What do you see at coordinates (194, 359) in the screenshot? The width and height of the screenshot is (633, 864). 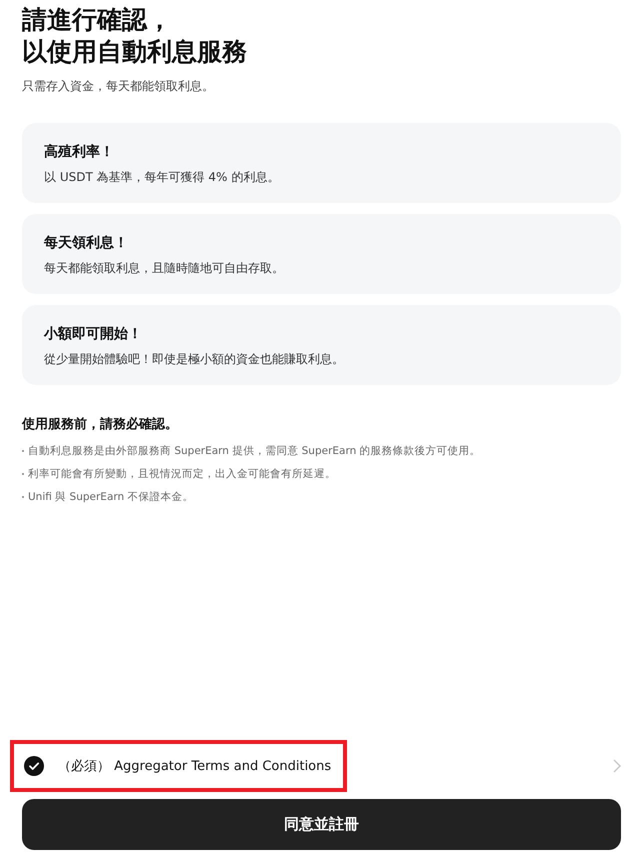 I see `feature-description: 從少量開始體驗吧！即使是極小額的資金也能賺取利息。` at bounding box center [194, 359].